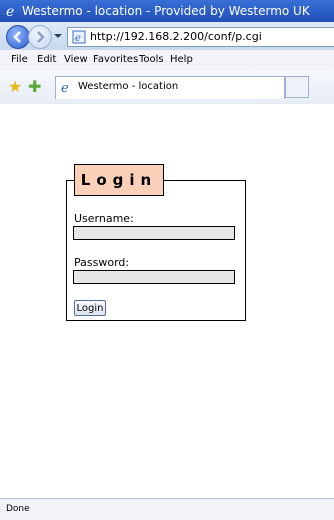 The image size is (334, 520). I want to click on back-arrow-icon, so click(17, 37).